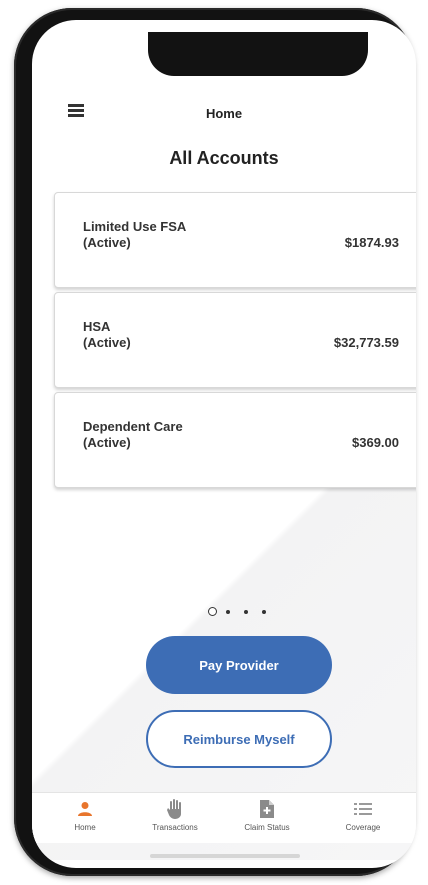 The image size is (428, 885). I want to click on tab-label: Claim Status, so click(267, 827).